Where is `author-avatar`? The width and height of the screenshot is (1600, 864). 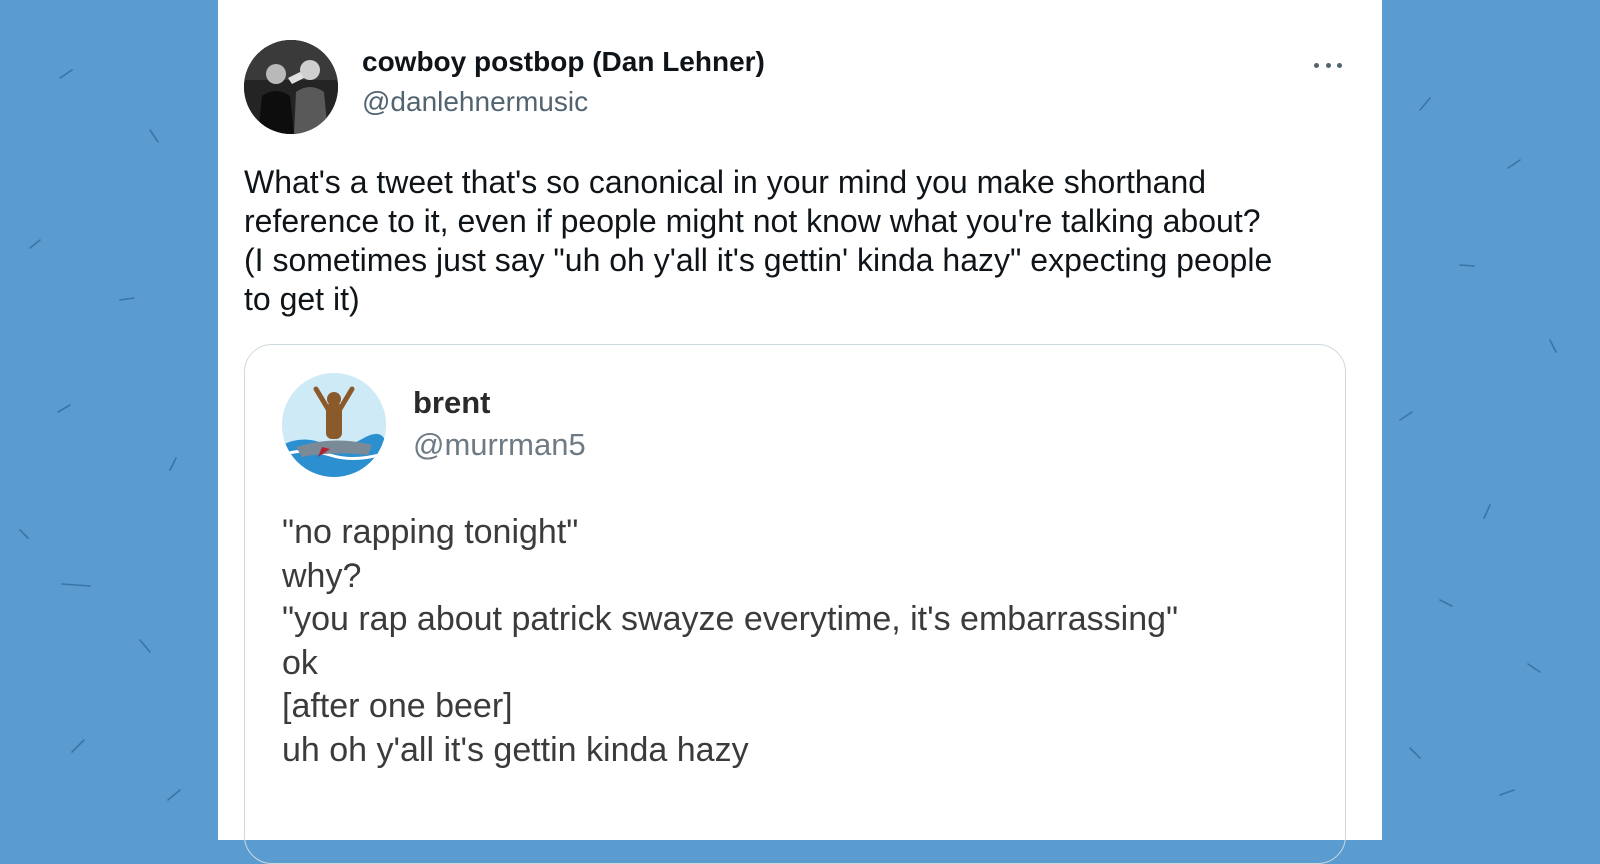 author-avatar is located at coordinates (291, 87).